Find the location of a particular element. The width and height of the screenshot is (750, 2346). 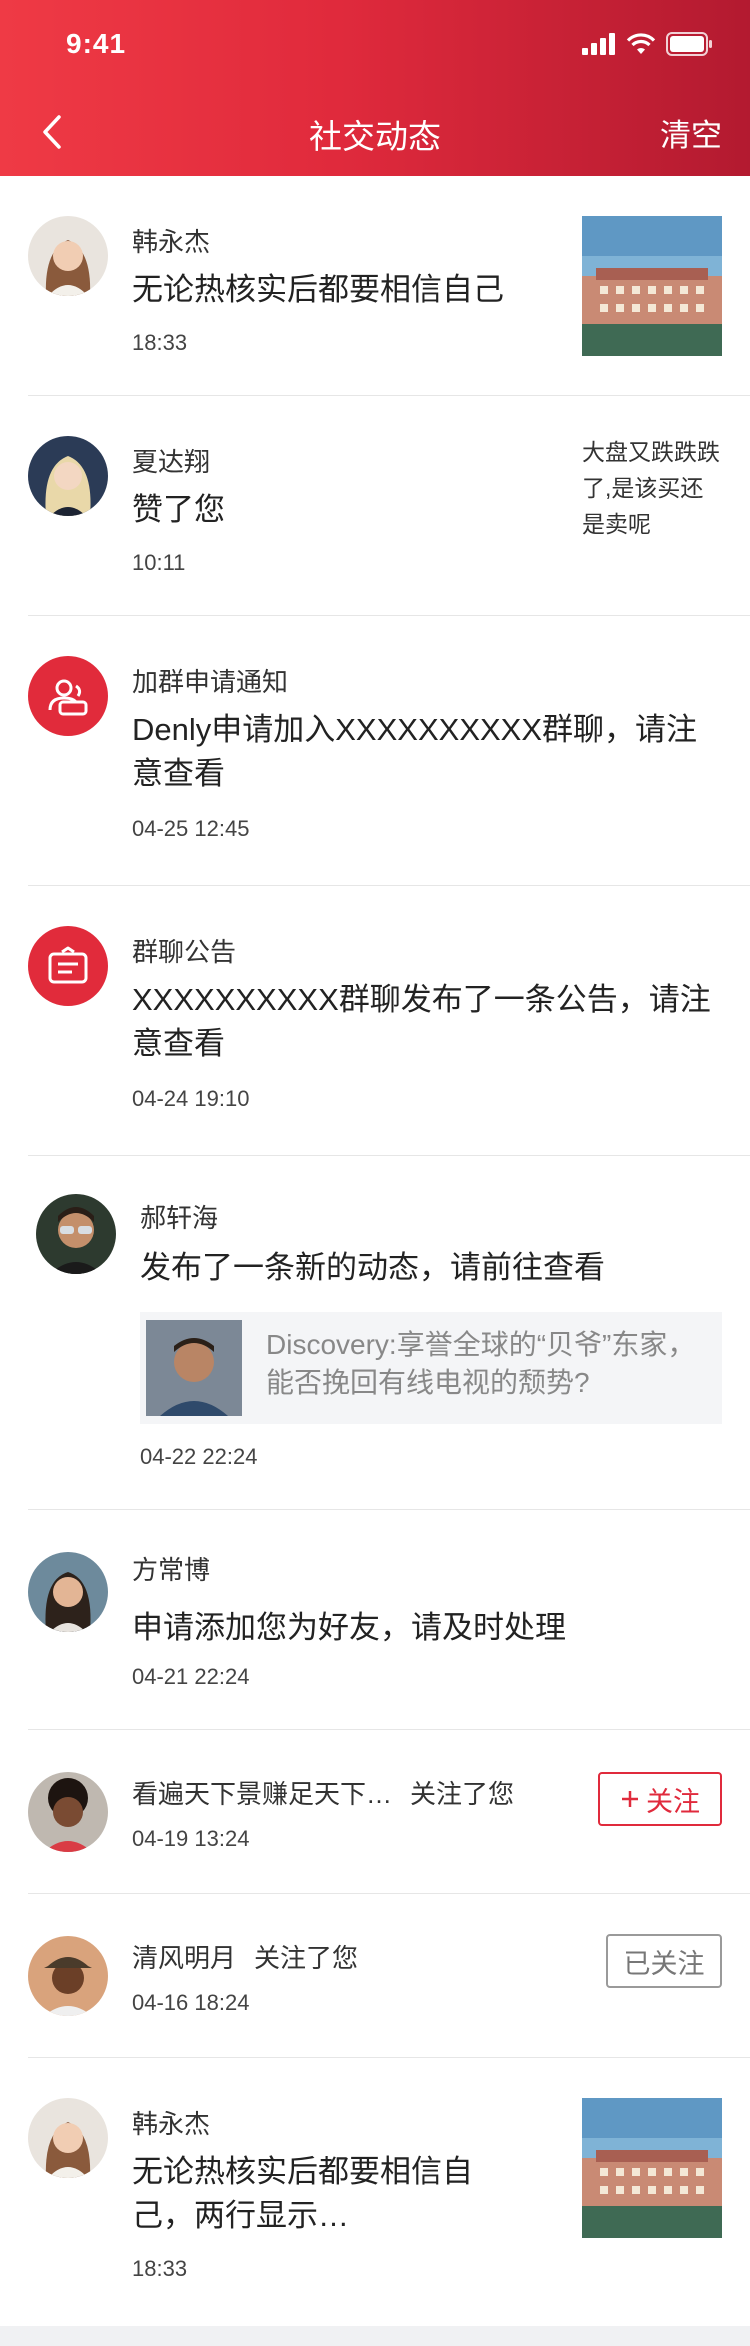

plus-icon is located at coordinates (630, 1799).